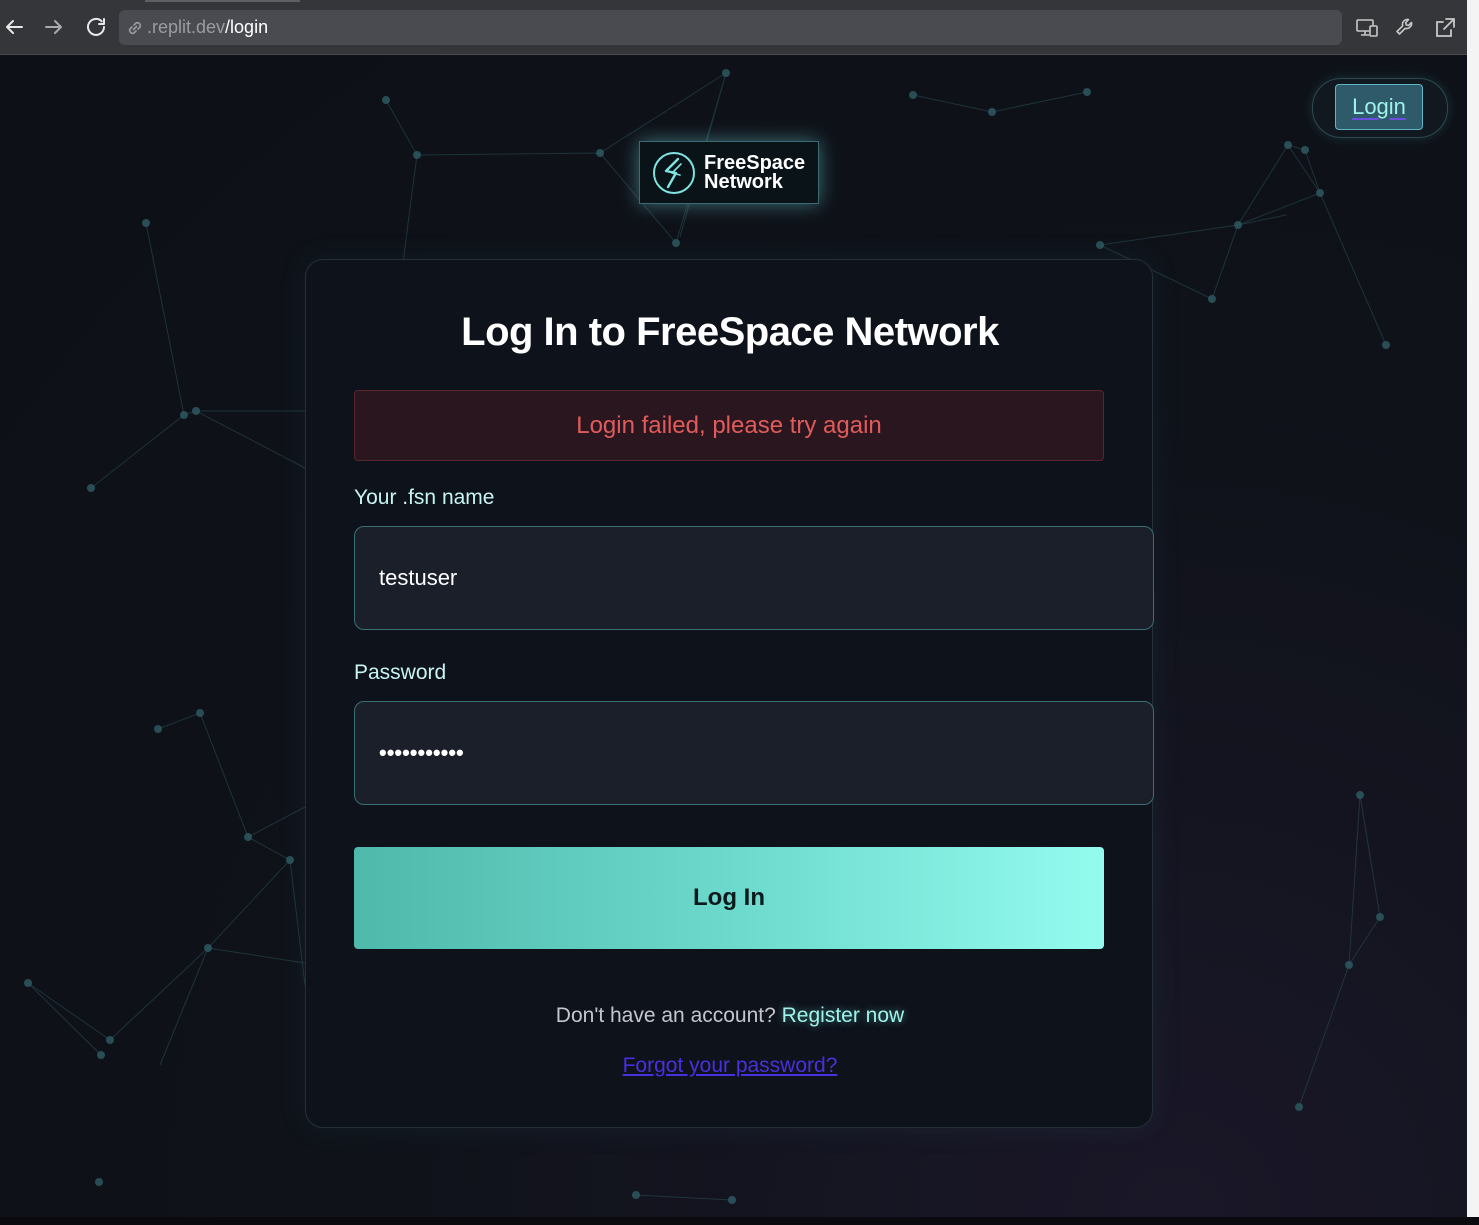  Describe the element at coordinates (247, 27) in the screenshot. I see `url-path: /login` at that location.